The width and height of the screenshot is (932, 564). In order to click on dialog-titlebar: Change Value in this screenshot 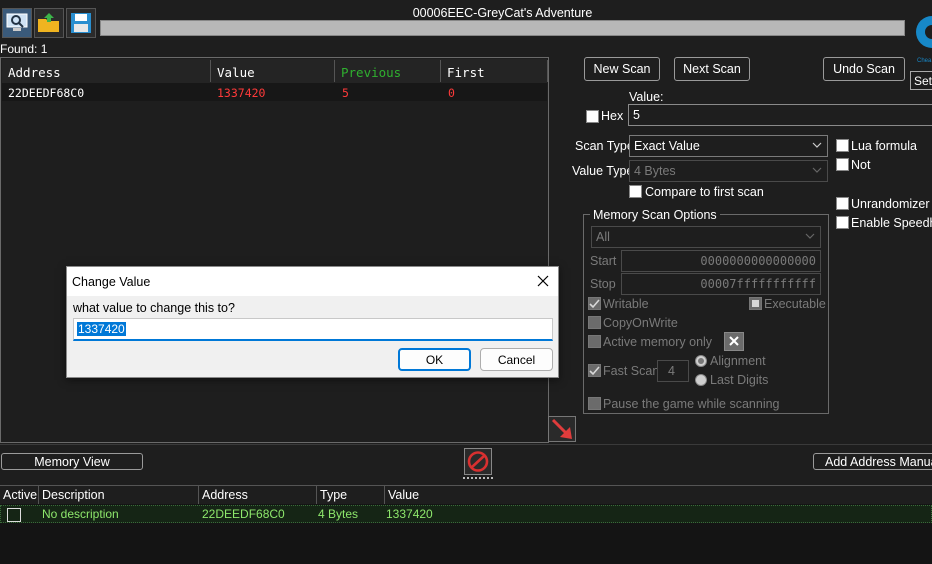, I will do `click(312, 281)`.